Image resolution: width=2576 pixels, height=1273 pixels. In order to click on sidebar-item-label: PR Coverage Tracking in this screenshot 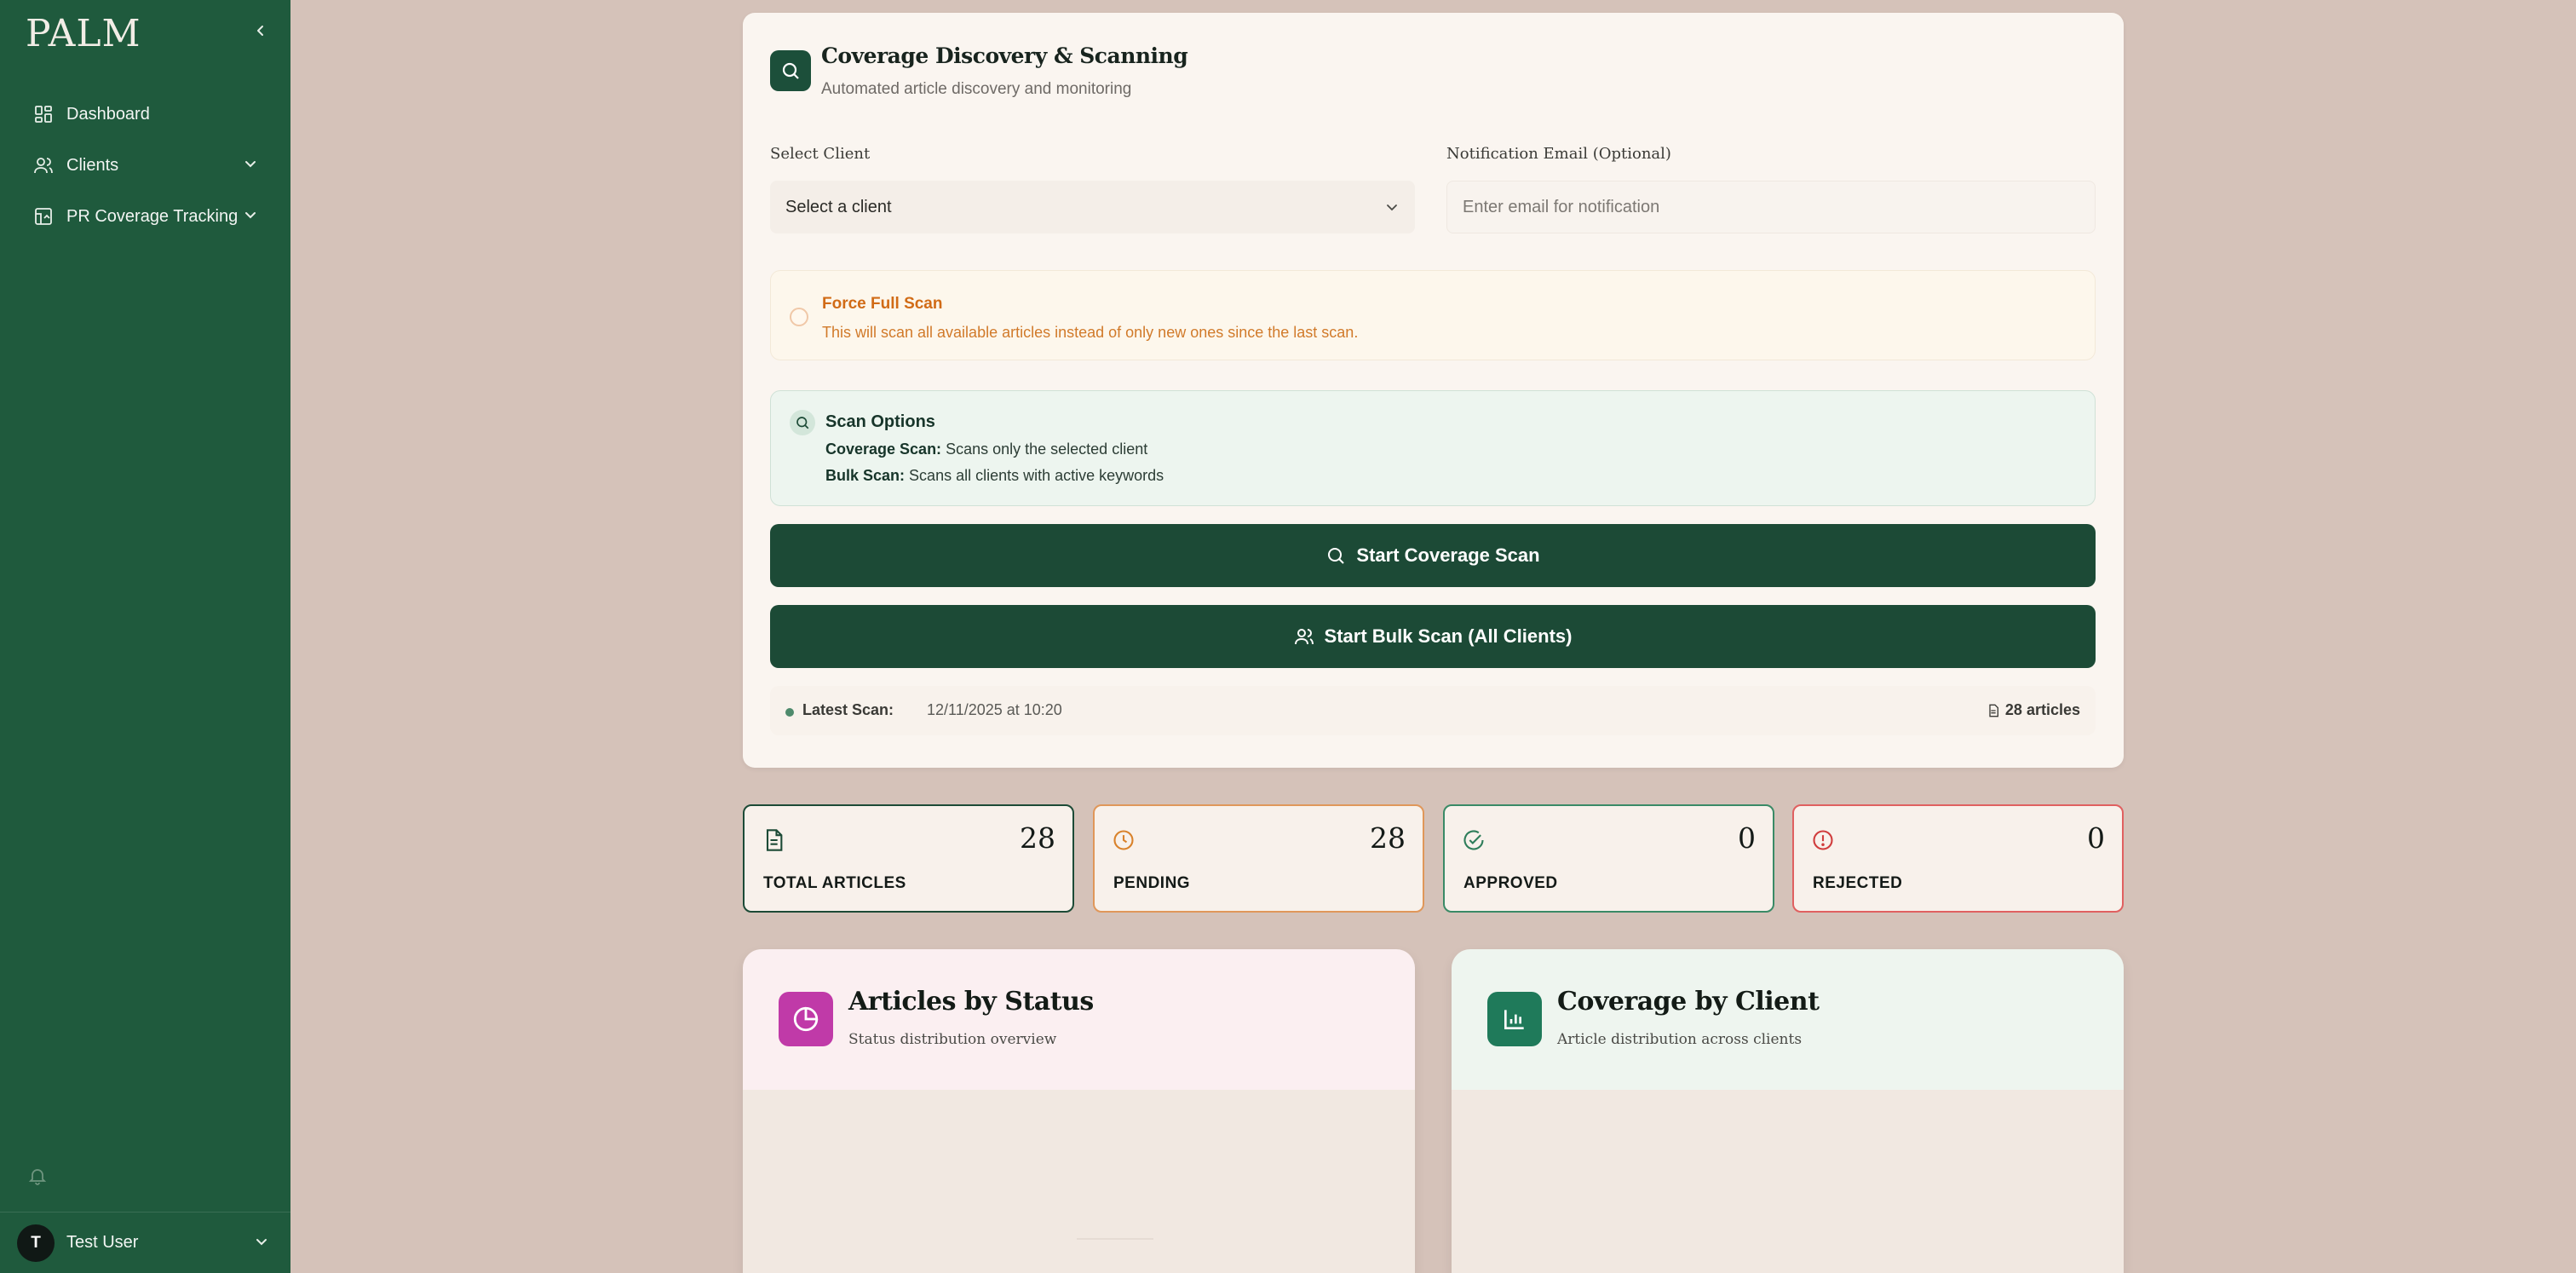, I will do `click(153, 216)`.